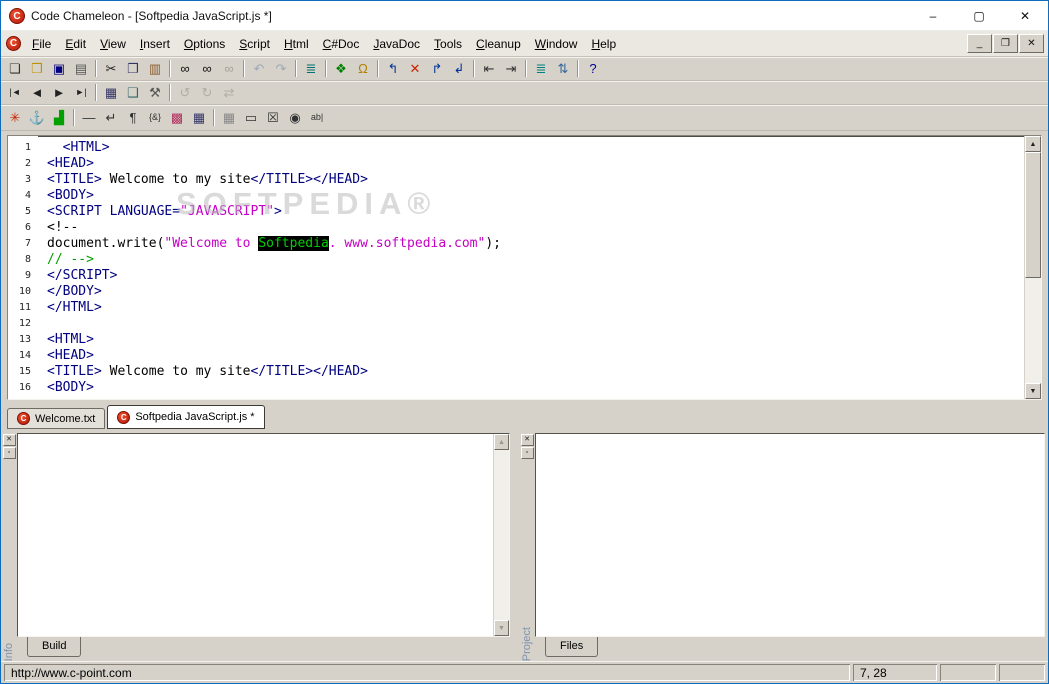 The height and width of the screenshot is (684, 1049). What do you see at coordinates (15, 92) in the screenshot?
I see `go-first-button: |◄` at bounding box center [15, 92].